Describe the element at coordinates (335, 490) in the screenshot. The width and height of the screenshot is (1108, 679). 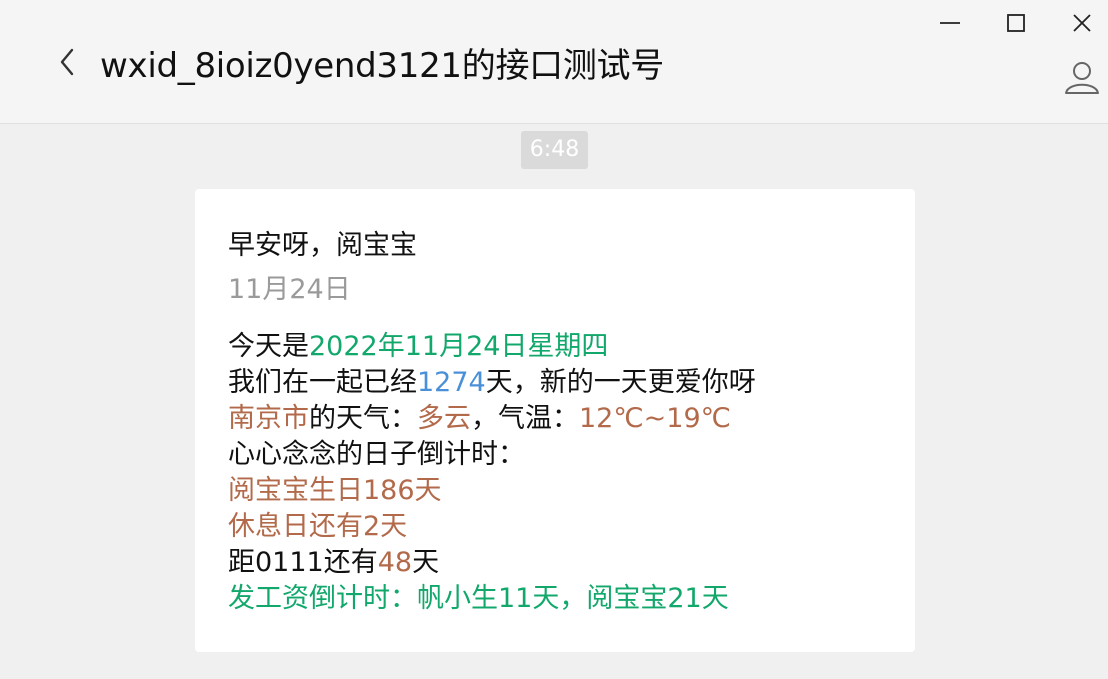
I see `birthday-countdown: 阅宝宝生日186天` at that location.